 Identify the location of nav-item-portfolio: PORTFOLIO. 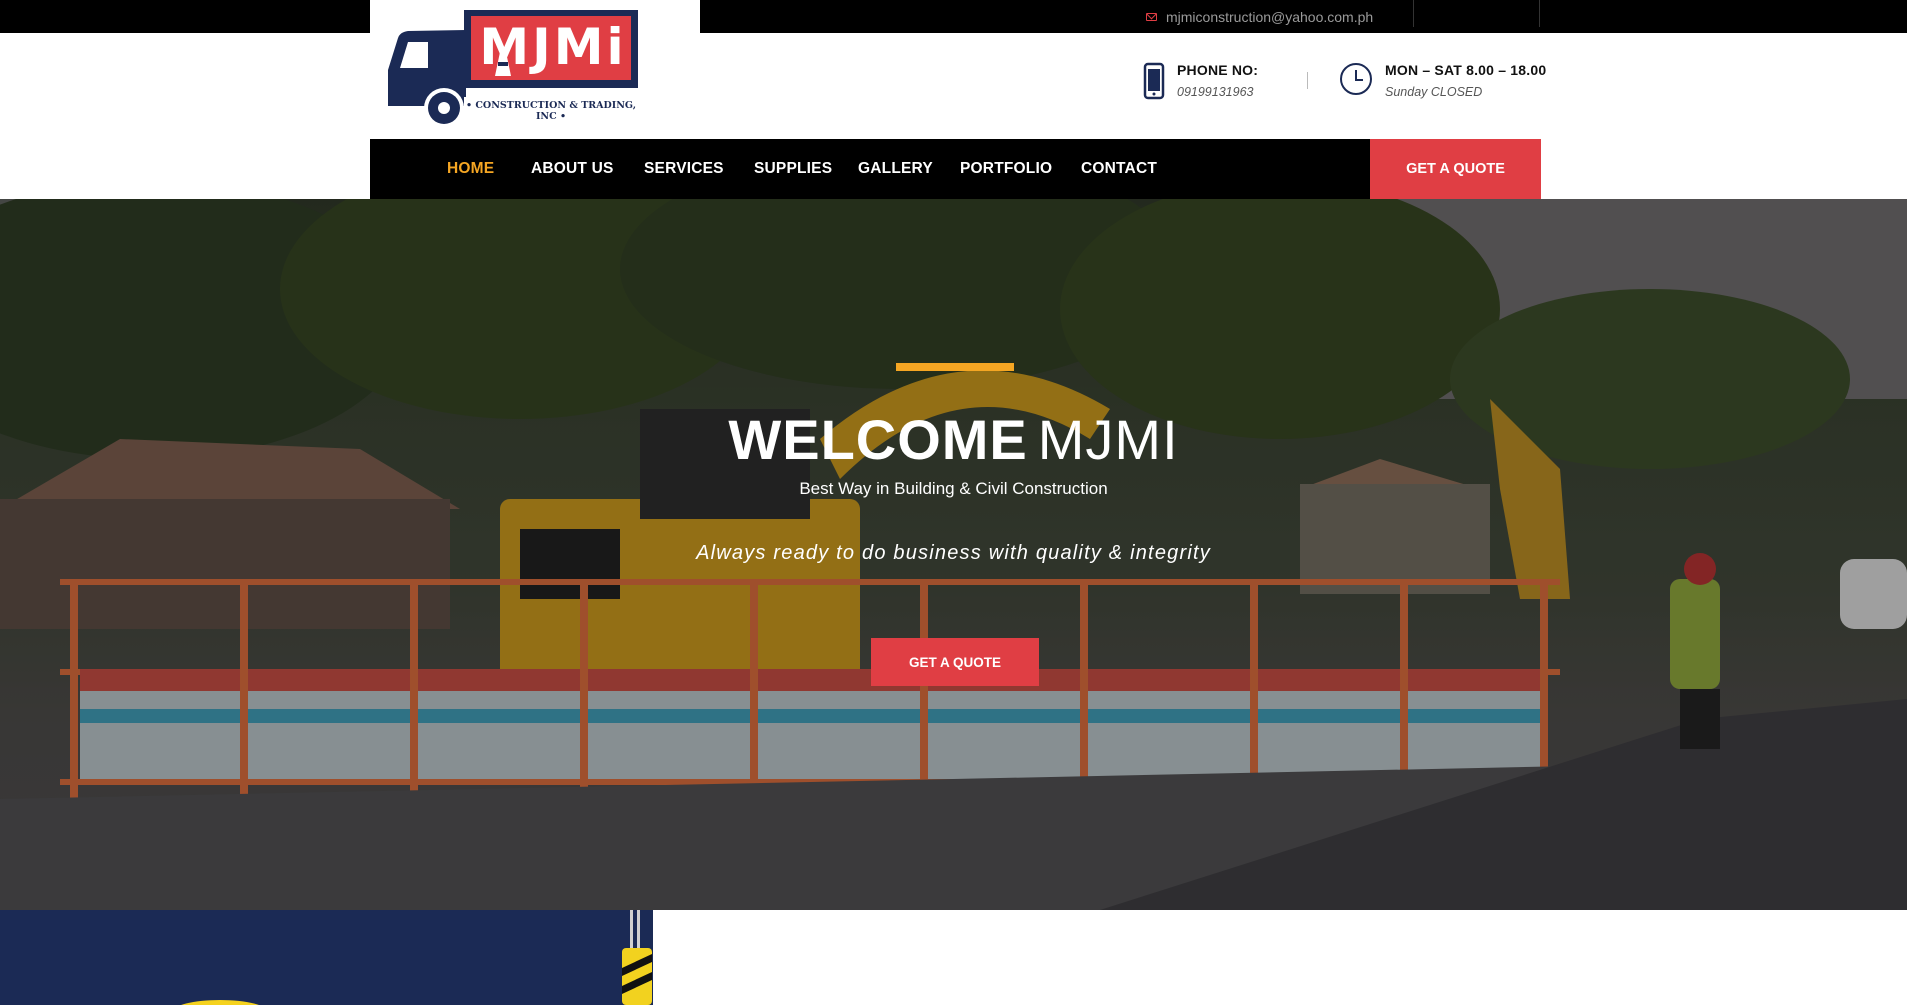
(1006, 169).